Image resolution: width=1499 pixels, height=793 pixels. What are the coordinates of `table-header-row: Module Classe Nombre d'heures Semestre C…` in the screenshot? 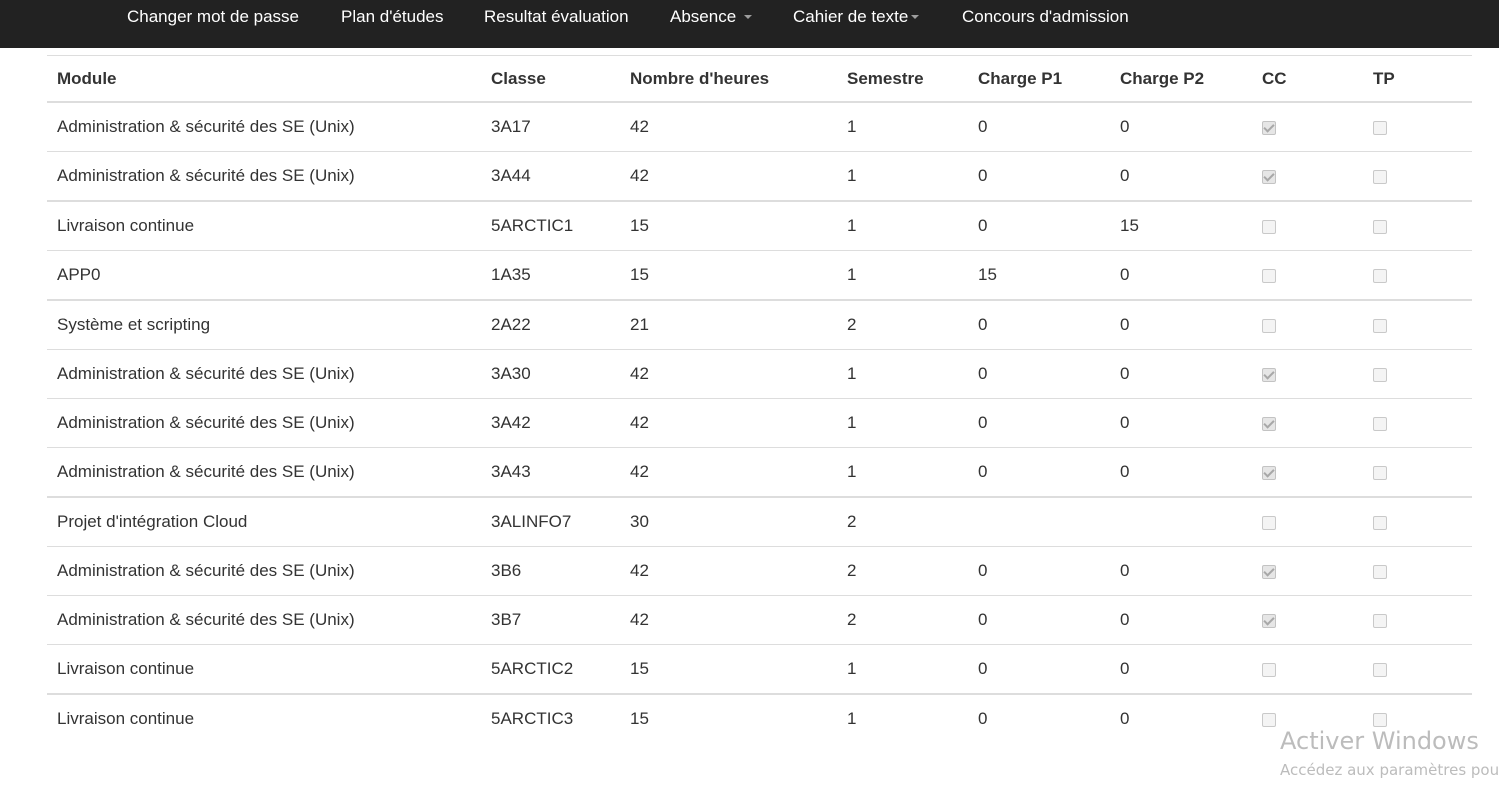 It's located at (759, 79).